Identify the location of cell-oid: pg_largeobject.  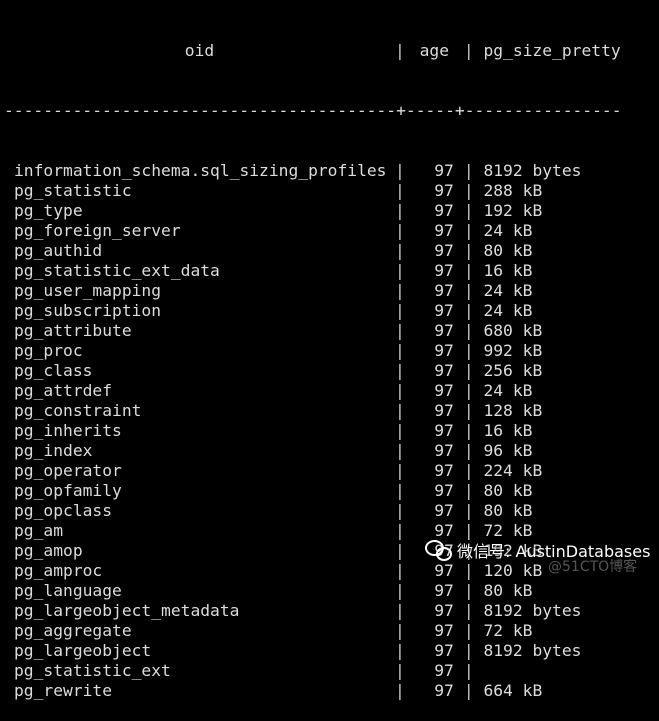
(83, 650).